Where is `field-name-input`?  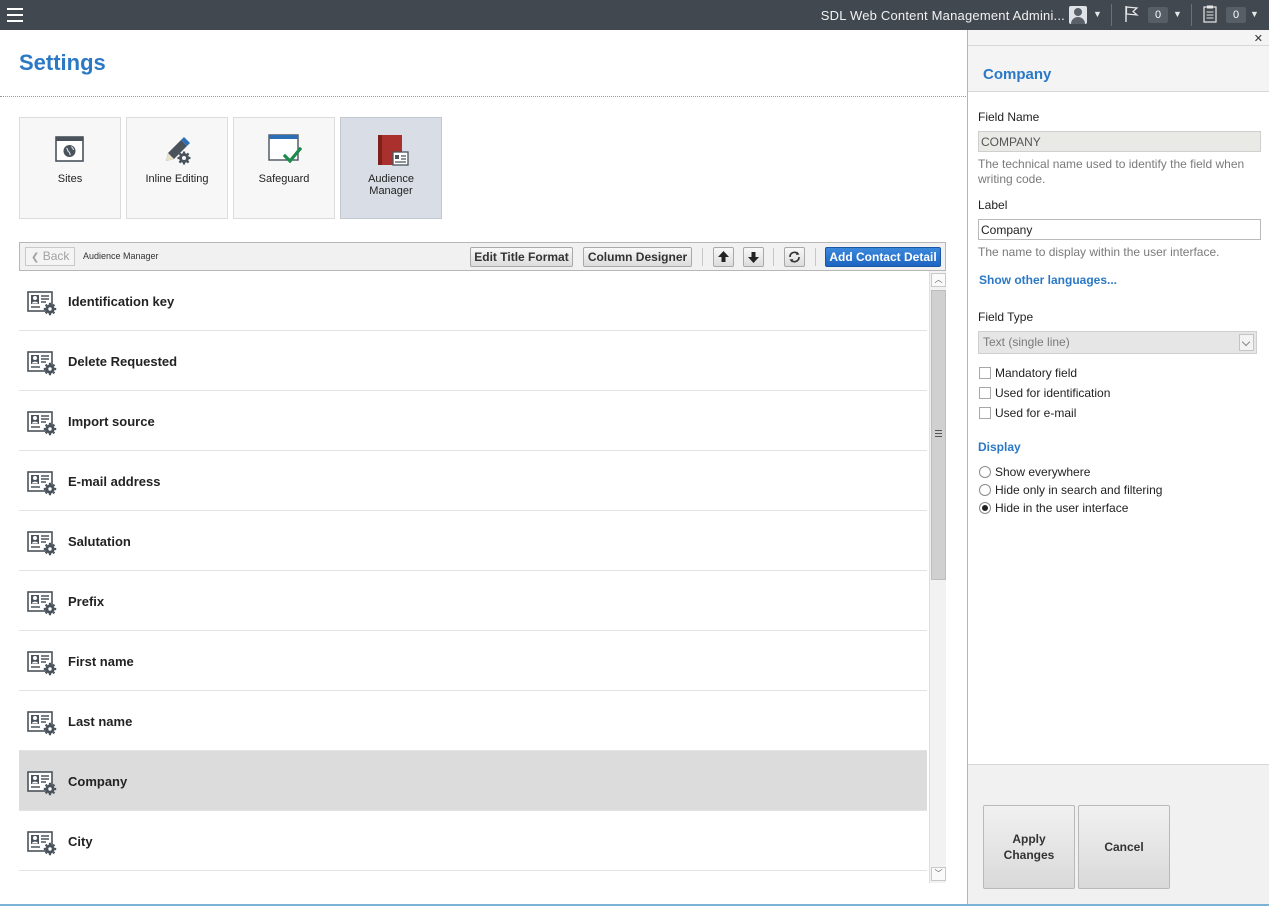 field-name-input is located at coordinates (1119, 141).